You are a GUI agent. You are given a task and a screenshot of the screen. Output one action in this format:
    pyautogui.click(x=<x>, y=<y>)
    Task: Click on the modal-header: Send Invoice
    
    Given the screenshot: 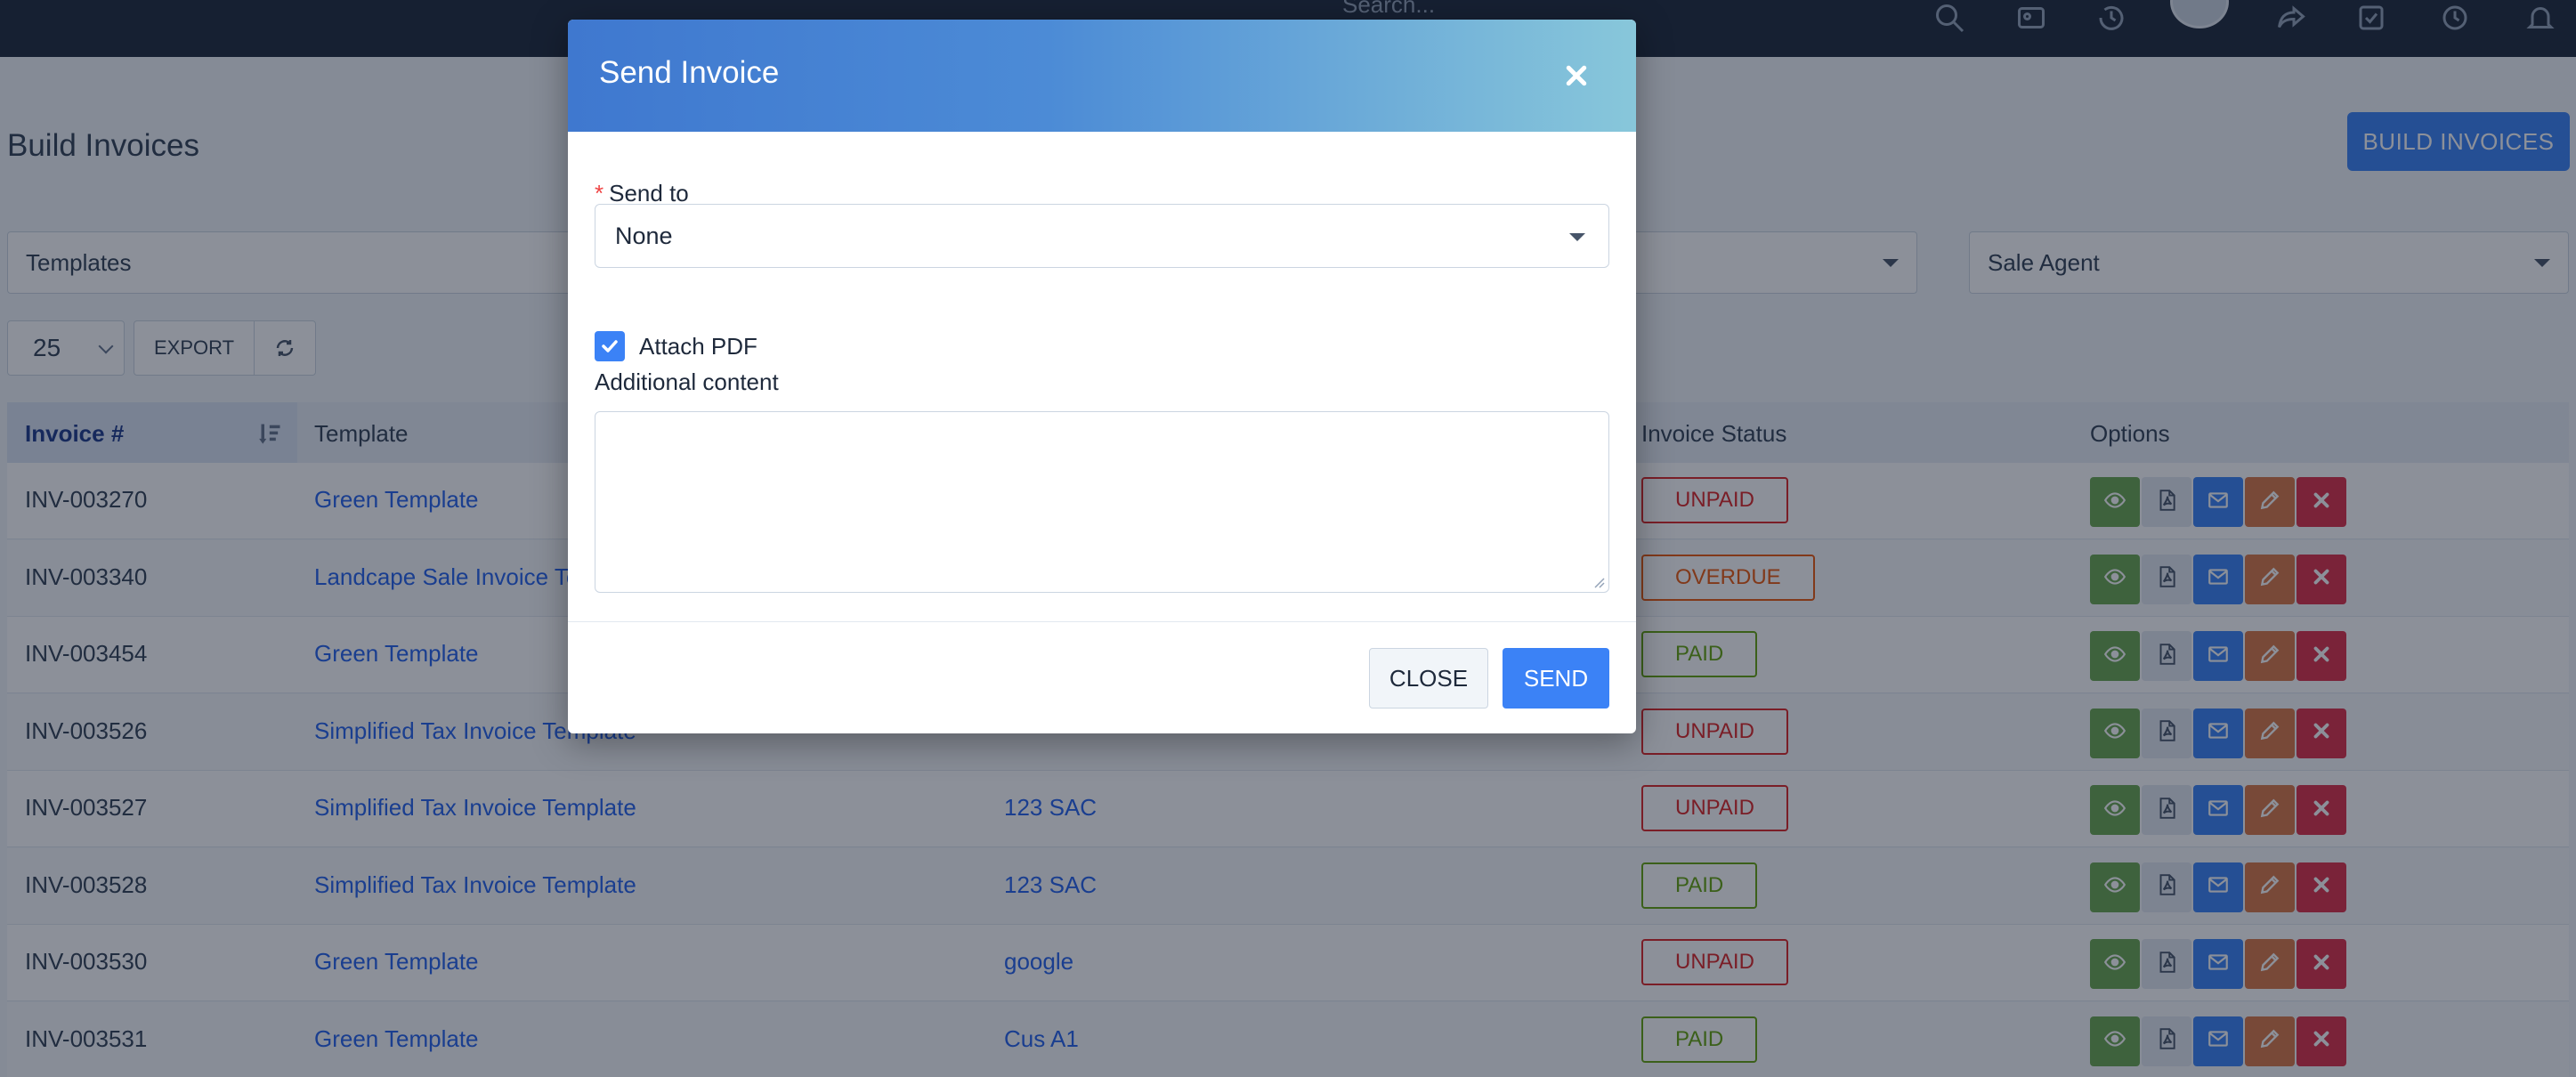 What is the action you would take?
    pyautogui.click(x=1102, y=76)
    